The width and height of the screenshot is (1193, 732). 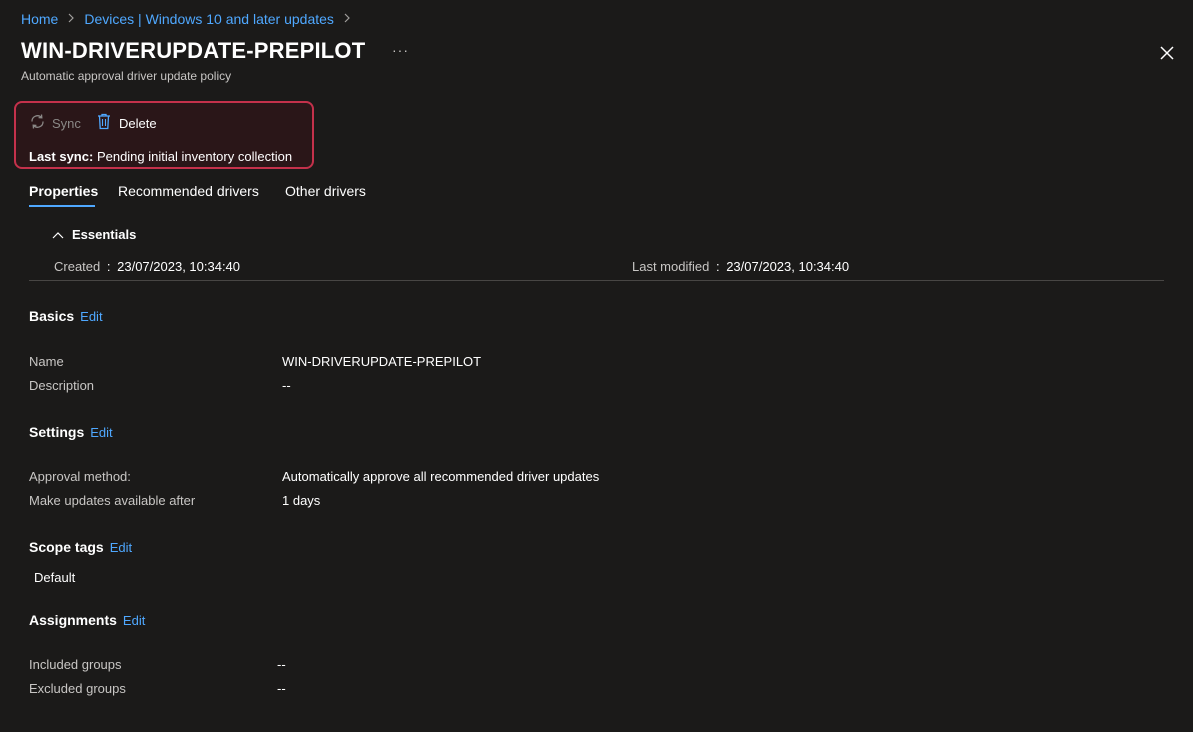 I want to click on tab-other-drivers: Other drivers, so click(x=325, y=191).